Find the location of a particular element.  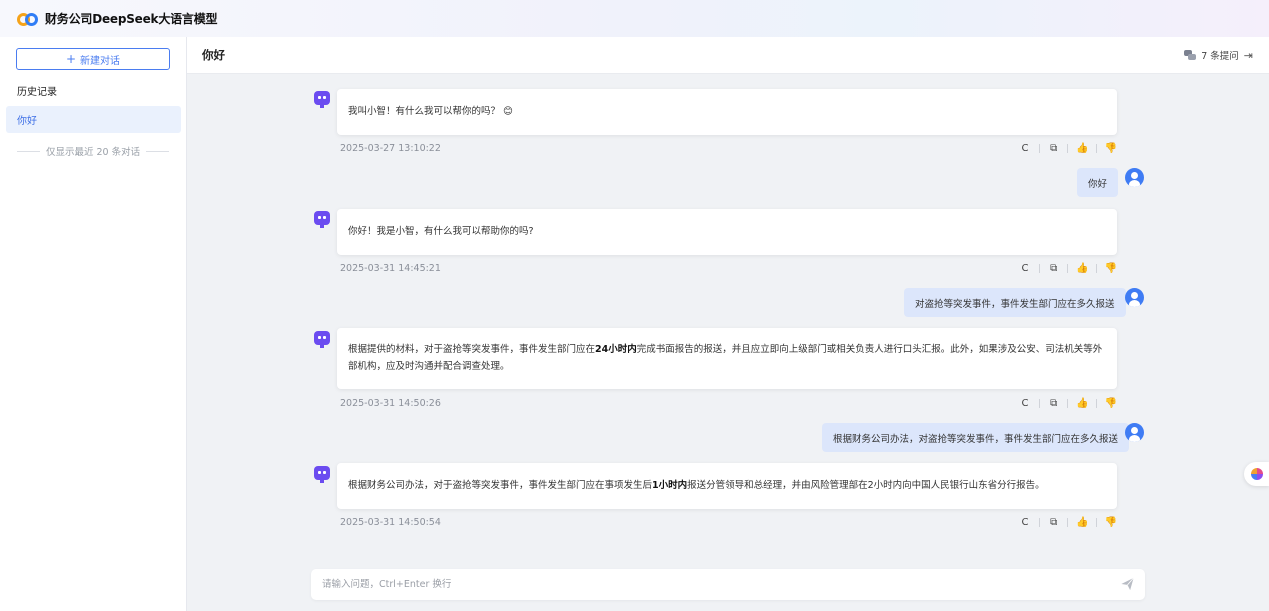

page-title: 你好 is located at coordinates (213, 55).